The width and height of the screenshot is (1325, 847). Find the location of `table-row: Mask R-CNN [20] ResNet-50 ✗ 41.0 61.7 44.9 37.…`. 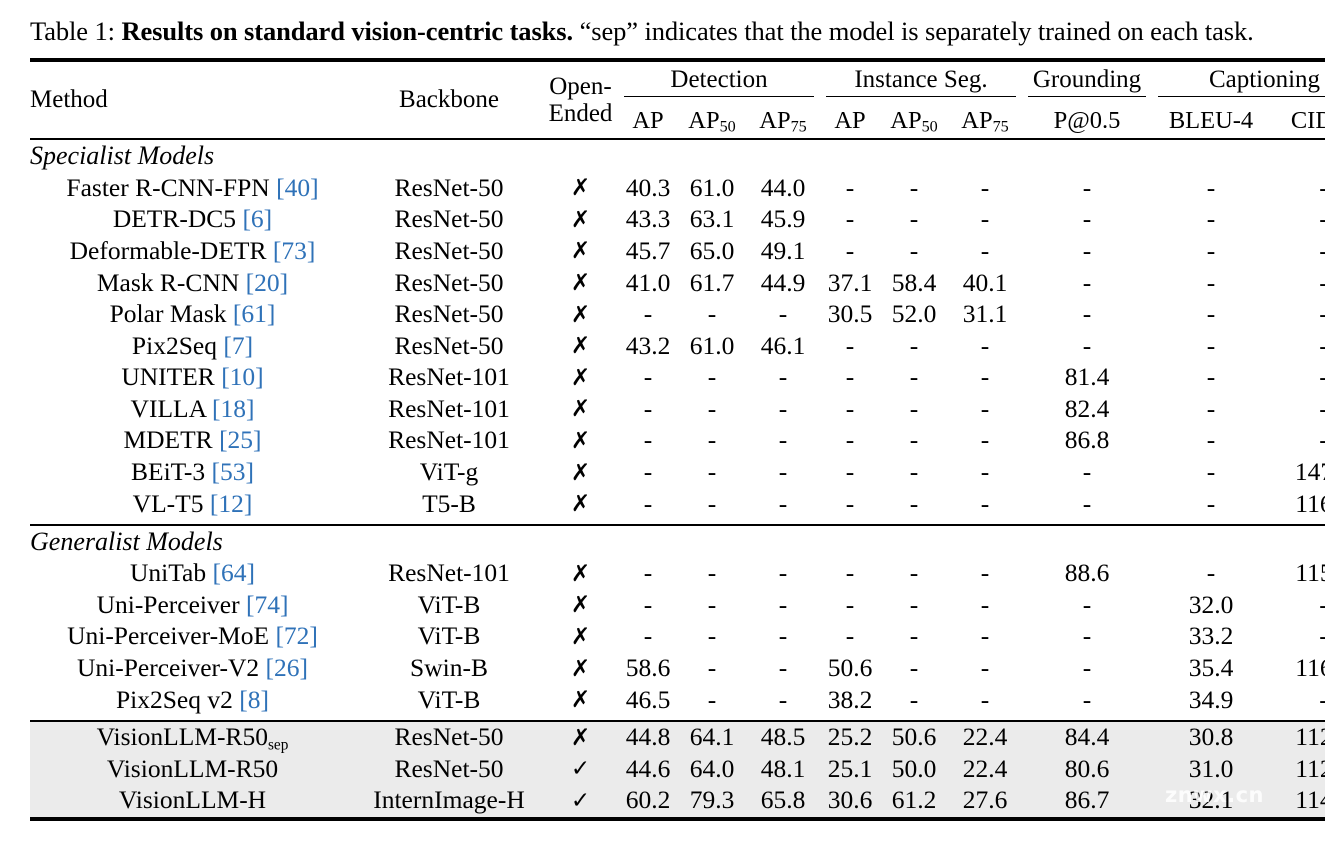

table-row: Mask R-CNN [20] ResNet-50 ✗ 41.0 61.7 44.9 37.… is located at coordinates (677, 283).